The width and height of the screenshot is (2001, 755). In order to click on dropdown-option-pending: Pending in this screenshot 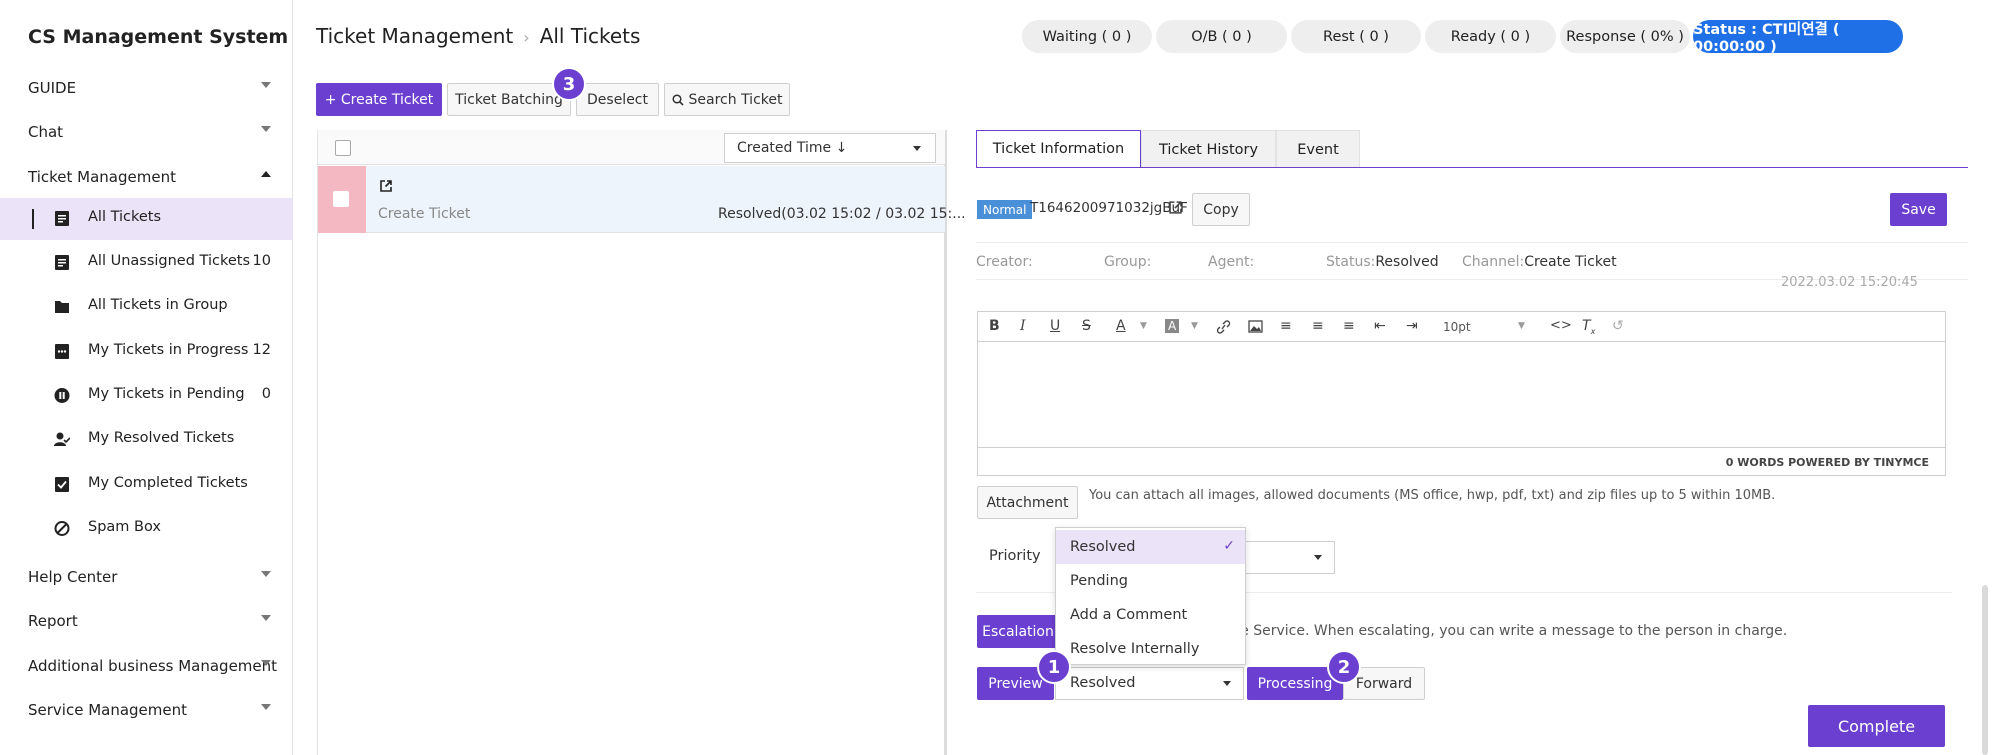, I will do `click(1150, 581)`.